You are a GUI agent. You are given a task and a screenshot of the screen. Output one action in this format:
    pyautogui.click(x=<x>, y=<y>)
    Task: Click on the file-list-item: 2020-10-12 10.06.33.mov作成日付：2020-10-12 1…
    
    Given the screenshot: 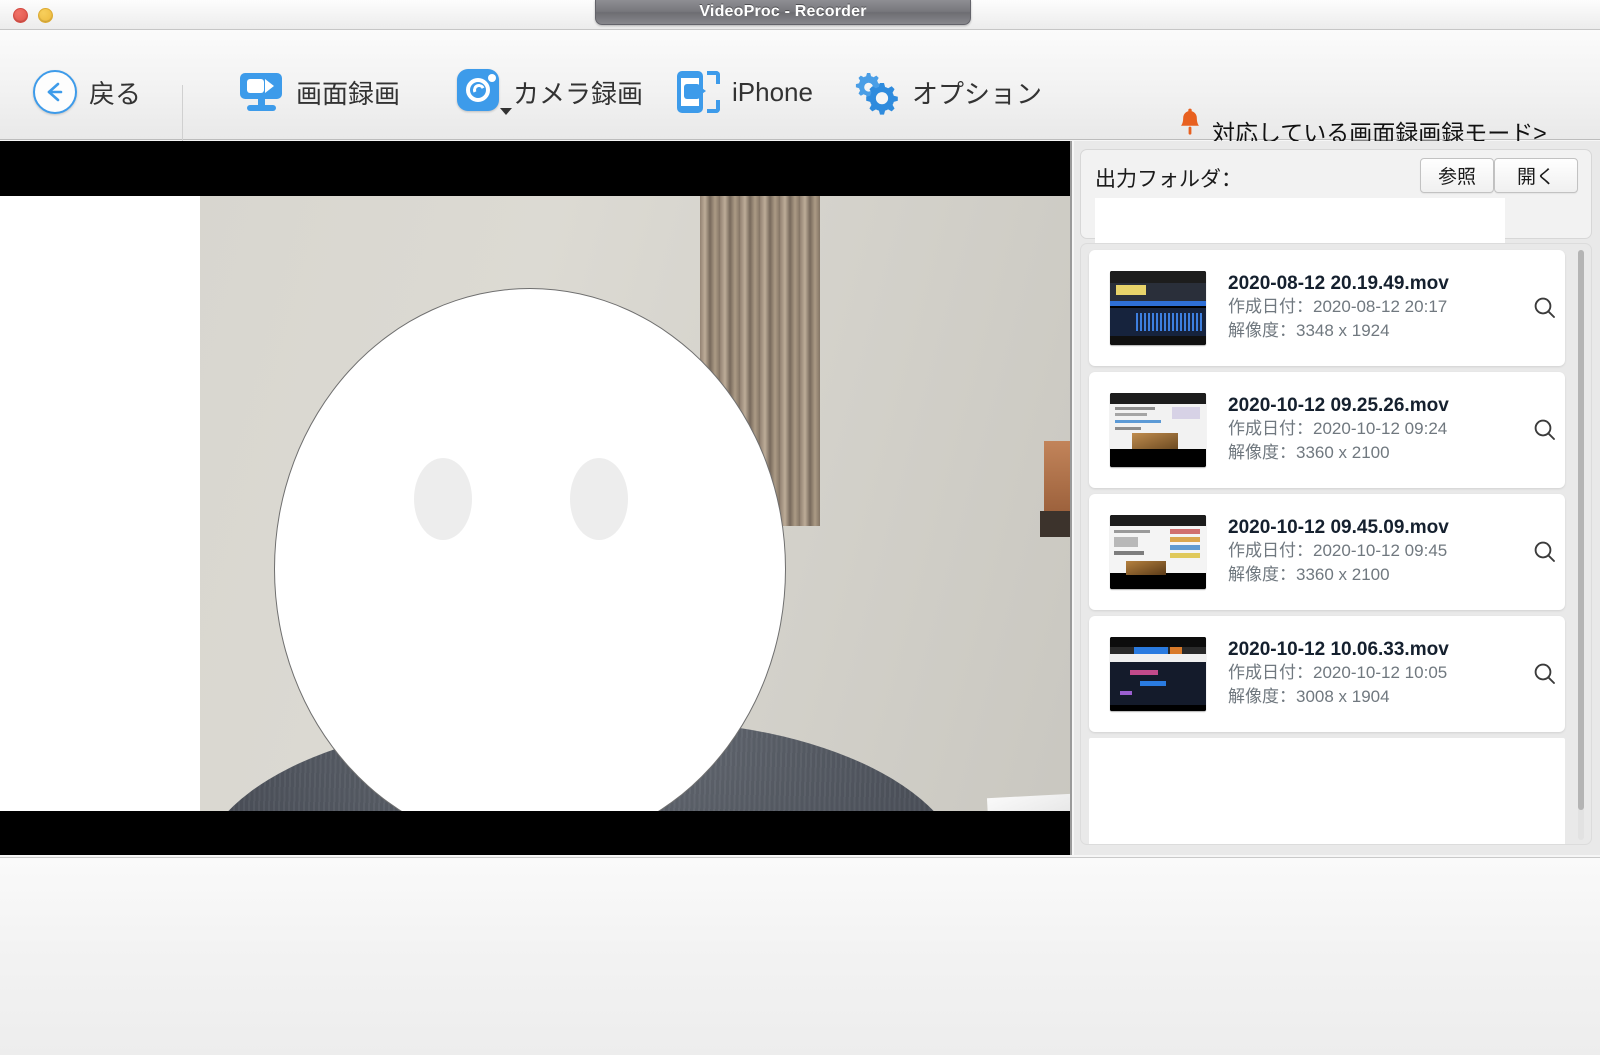 What is the action you would take?
    pyautogui.click(x=1327, y=674)
    